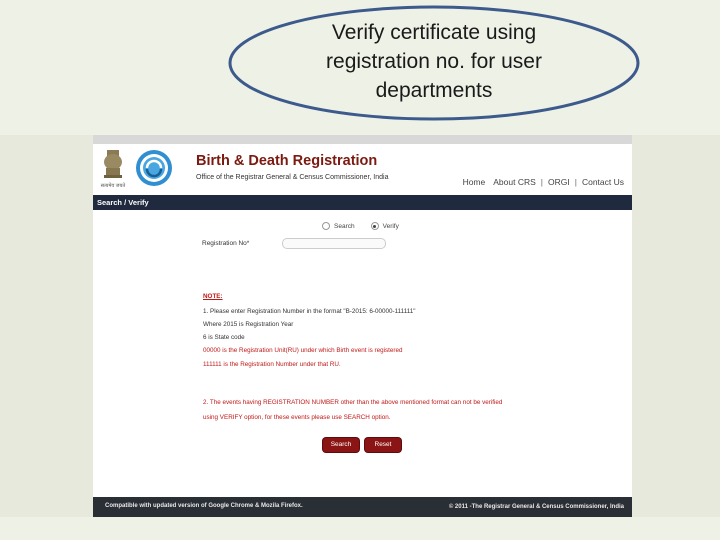 The width and height of the screenshot is (720, 540). What do you see at coordinates (46, 337) in the screenshot?
I see `left-margin` at bounding box center [46, 337].